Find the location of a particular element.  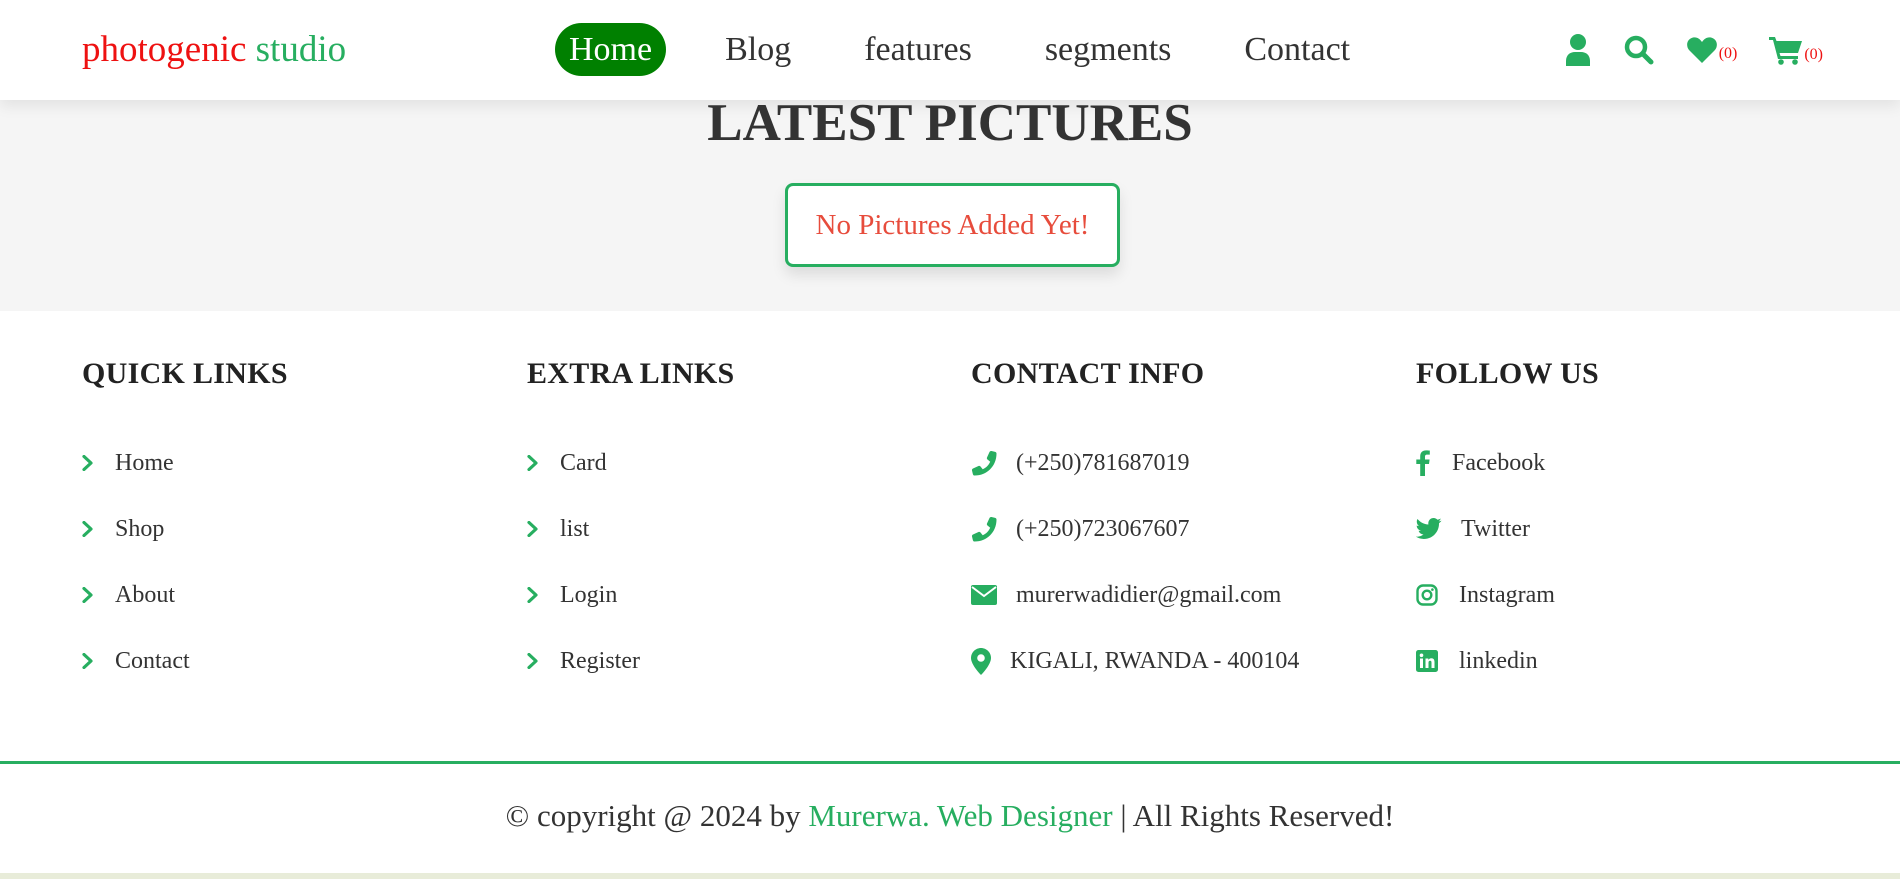

social-link-label: linkedin is located at coordinates (1498, 660).